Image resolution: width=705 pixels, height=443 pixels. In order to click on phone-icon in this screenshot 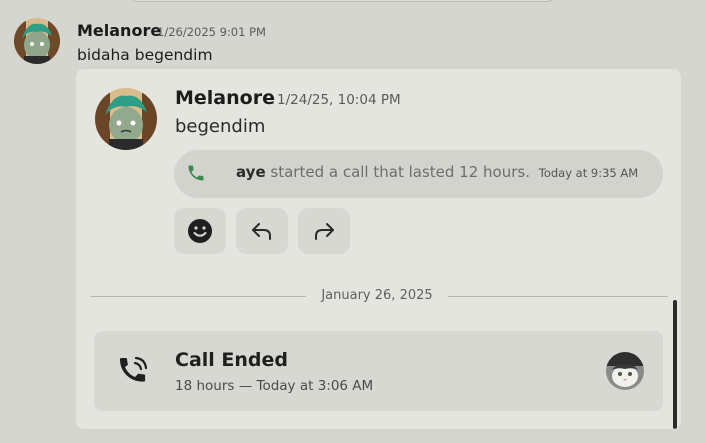, I will do `click(196, 173)`.